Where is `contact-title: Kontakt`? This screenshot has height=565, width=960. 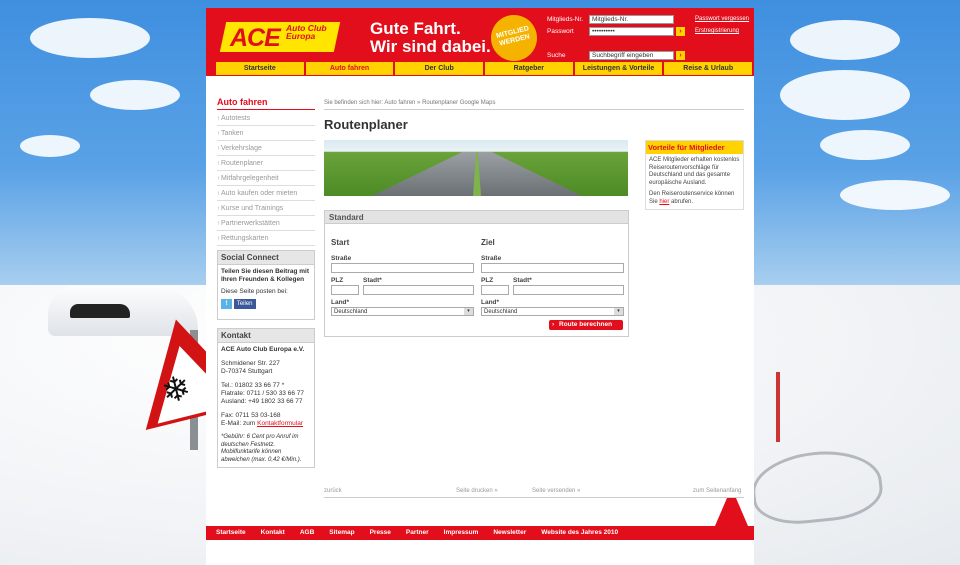
contact-title: Kontakt is located at coordinates (266, 336).